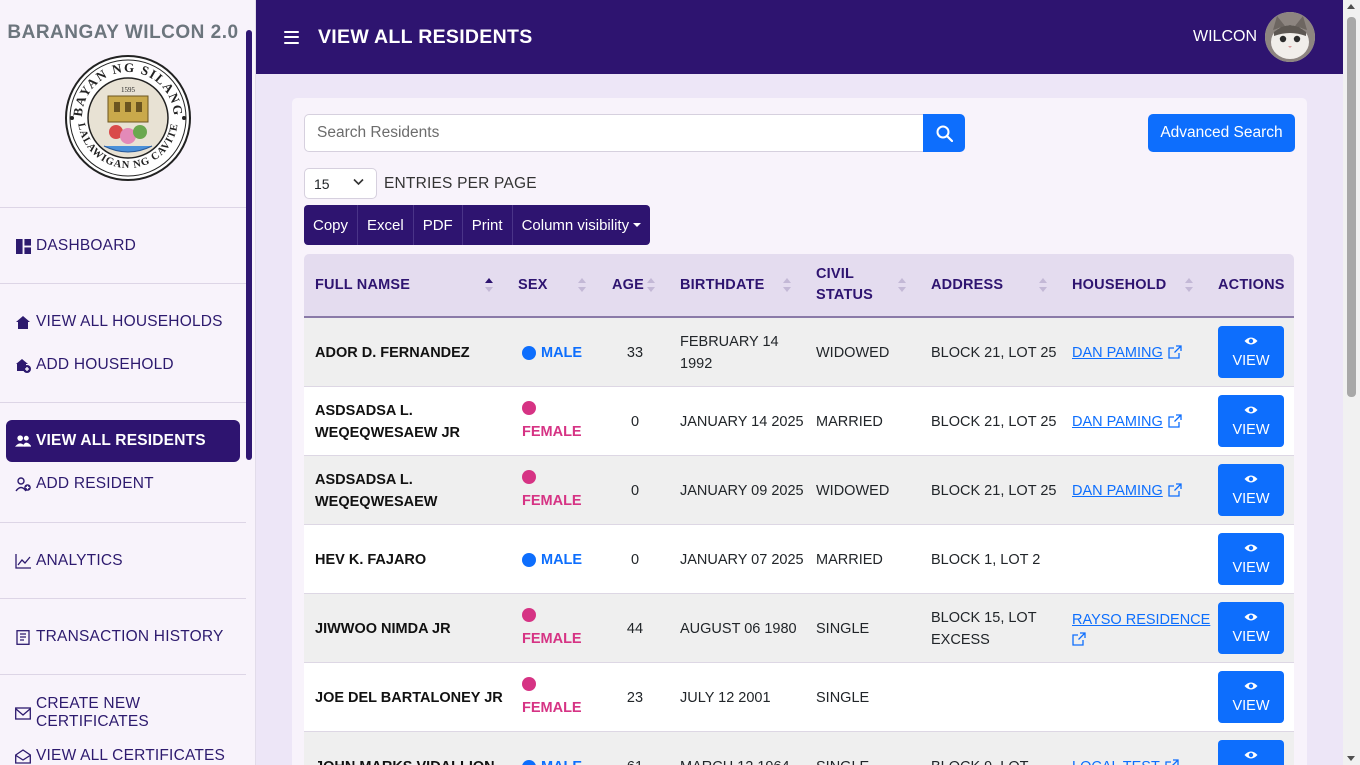  Describe the element at coordinates (425, 36) in the screenshot. I see `page-title: VIEW ALL RESIDENTS` at that location.